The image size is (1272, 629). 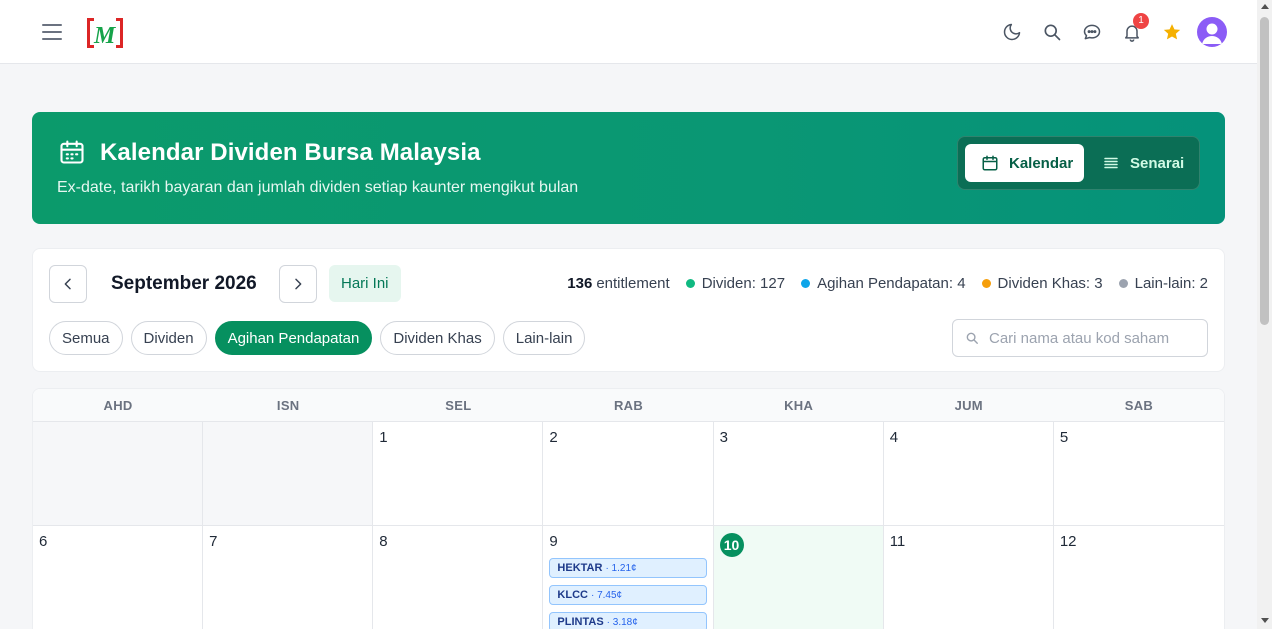 What do you see at coordinates (986, 283) in the screenshot?
I see `dividen-khas-dot-icon` at bounding box center [986, 283].